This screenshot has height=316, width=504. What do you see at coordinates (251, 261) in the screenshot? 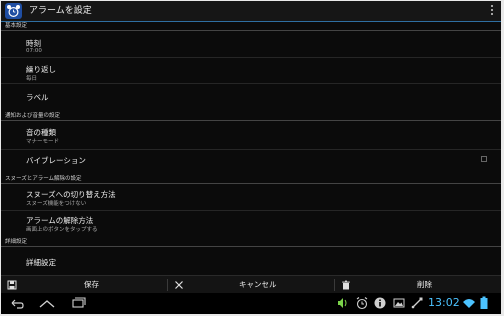
I see `row-advanced: 詳細設定` at bounding box center [251, 261].